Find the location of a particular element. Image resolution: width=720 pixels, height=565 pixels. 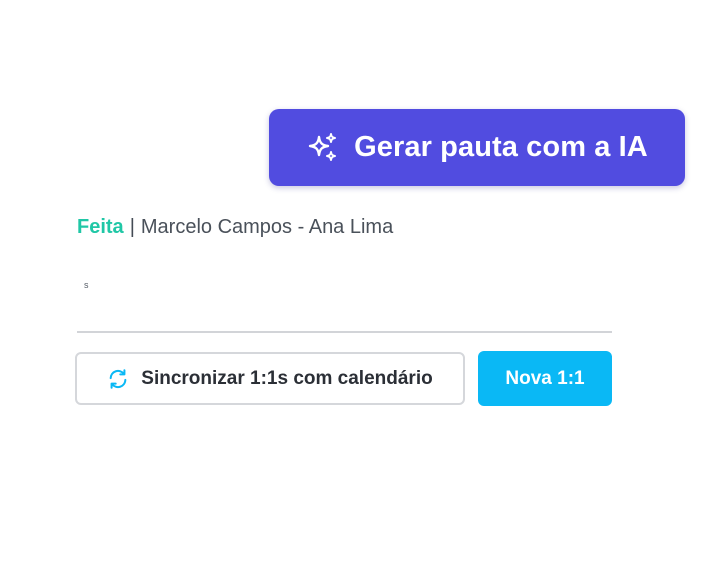

refresh-icon is located at coordinates (118, 379).